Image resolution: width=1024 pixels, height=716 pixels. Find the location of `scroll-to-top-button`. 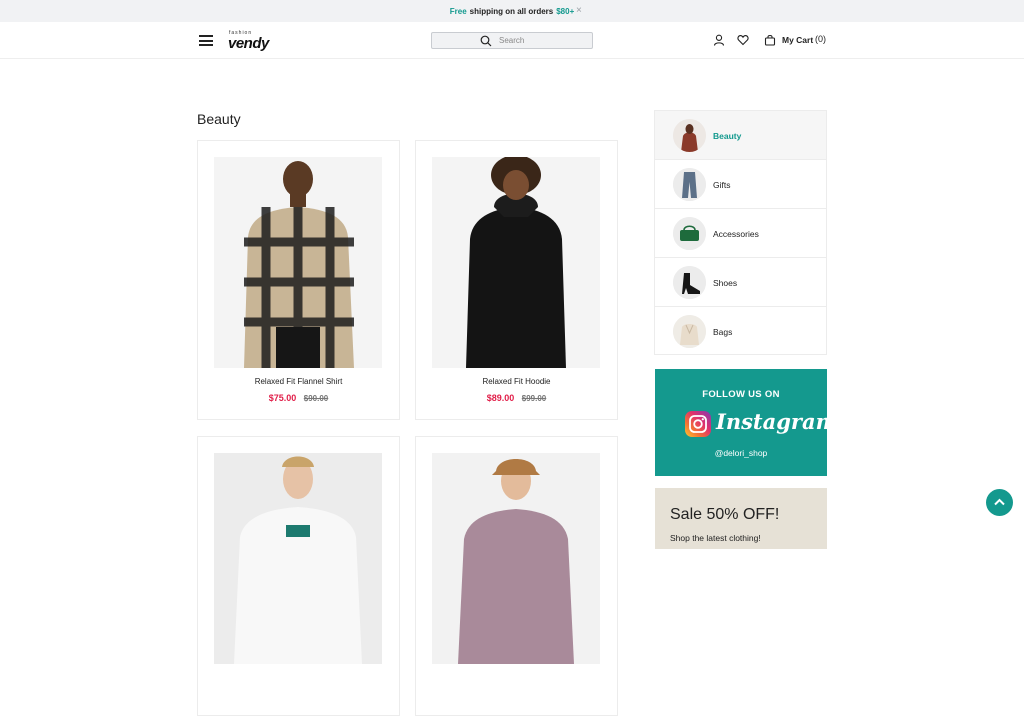

scroll-to-top-button is located at coordinates (999, 502).